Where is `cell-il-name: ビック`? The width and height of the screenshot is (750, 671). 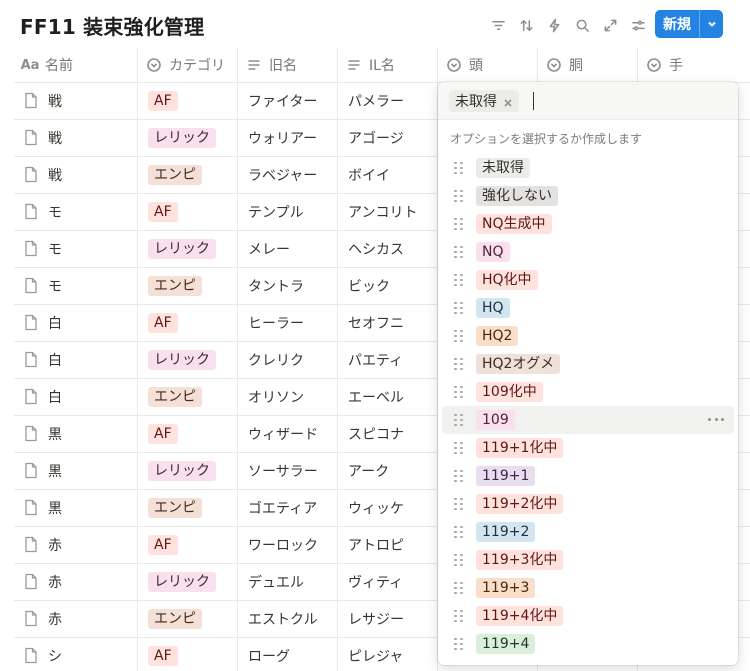
cell-il-name: ビック is located at coordinates (388, 286).